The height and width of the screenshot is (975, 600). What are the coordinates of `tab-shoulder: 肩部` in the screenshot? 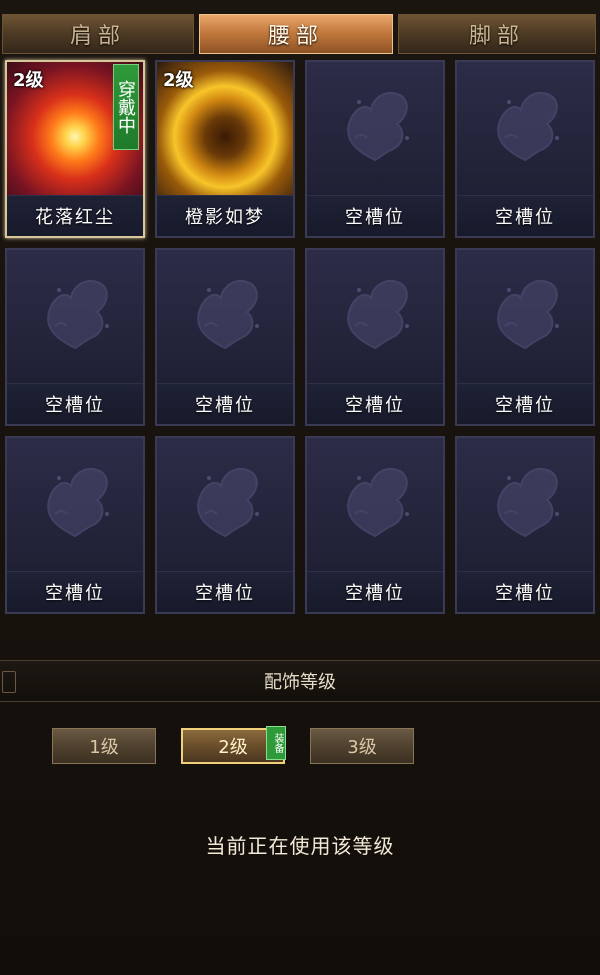 It's located at (98, 34).